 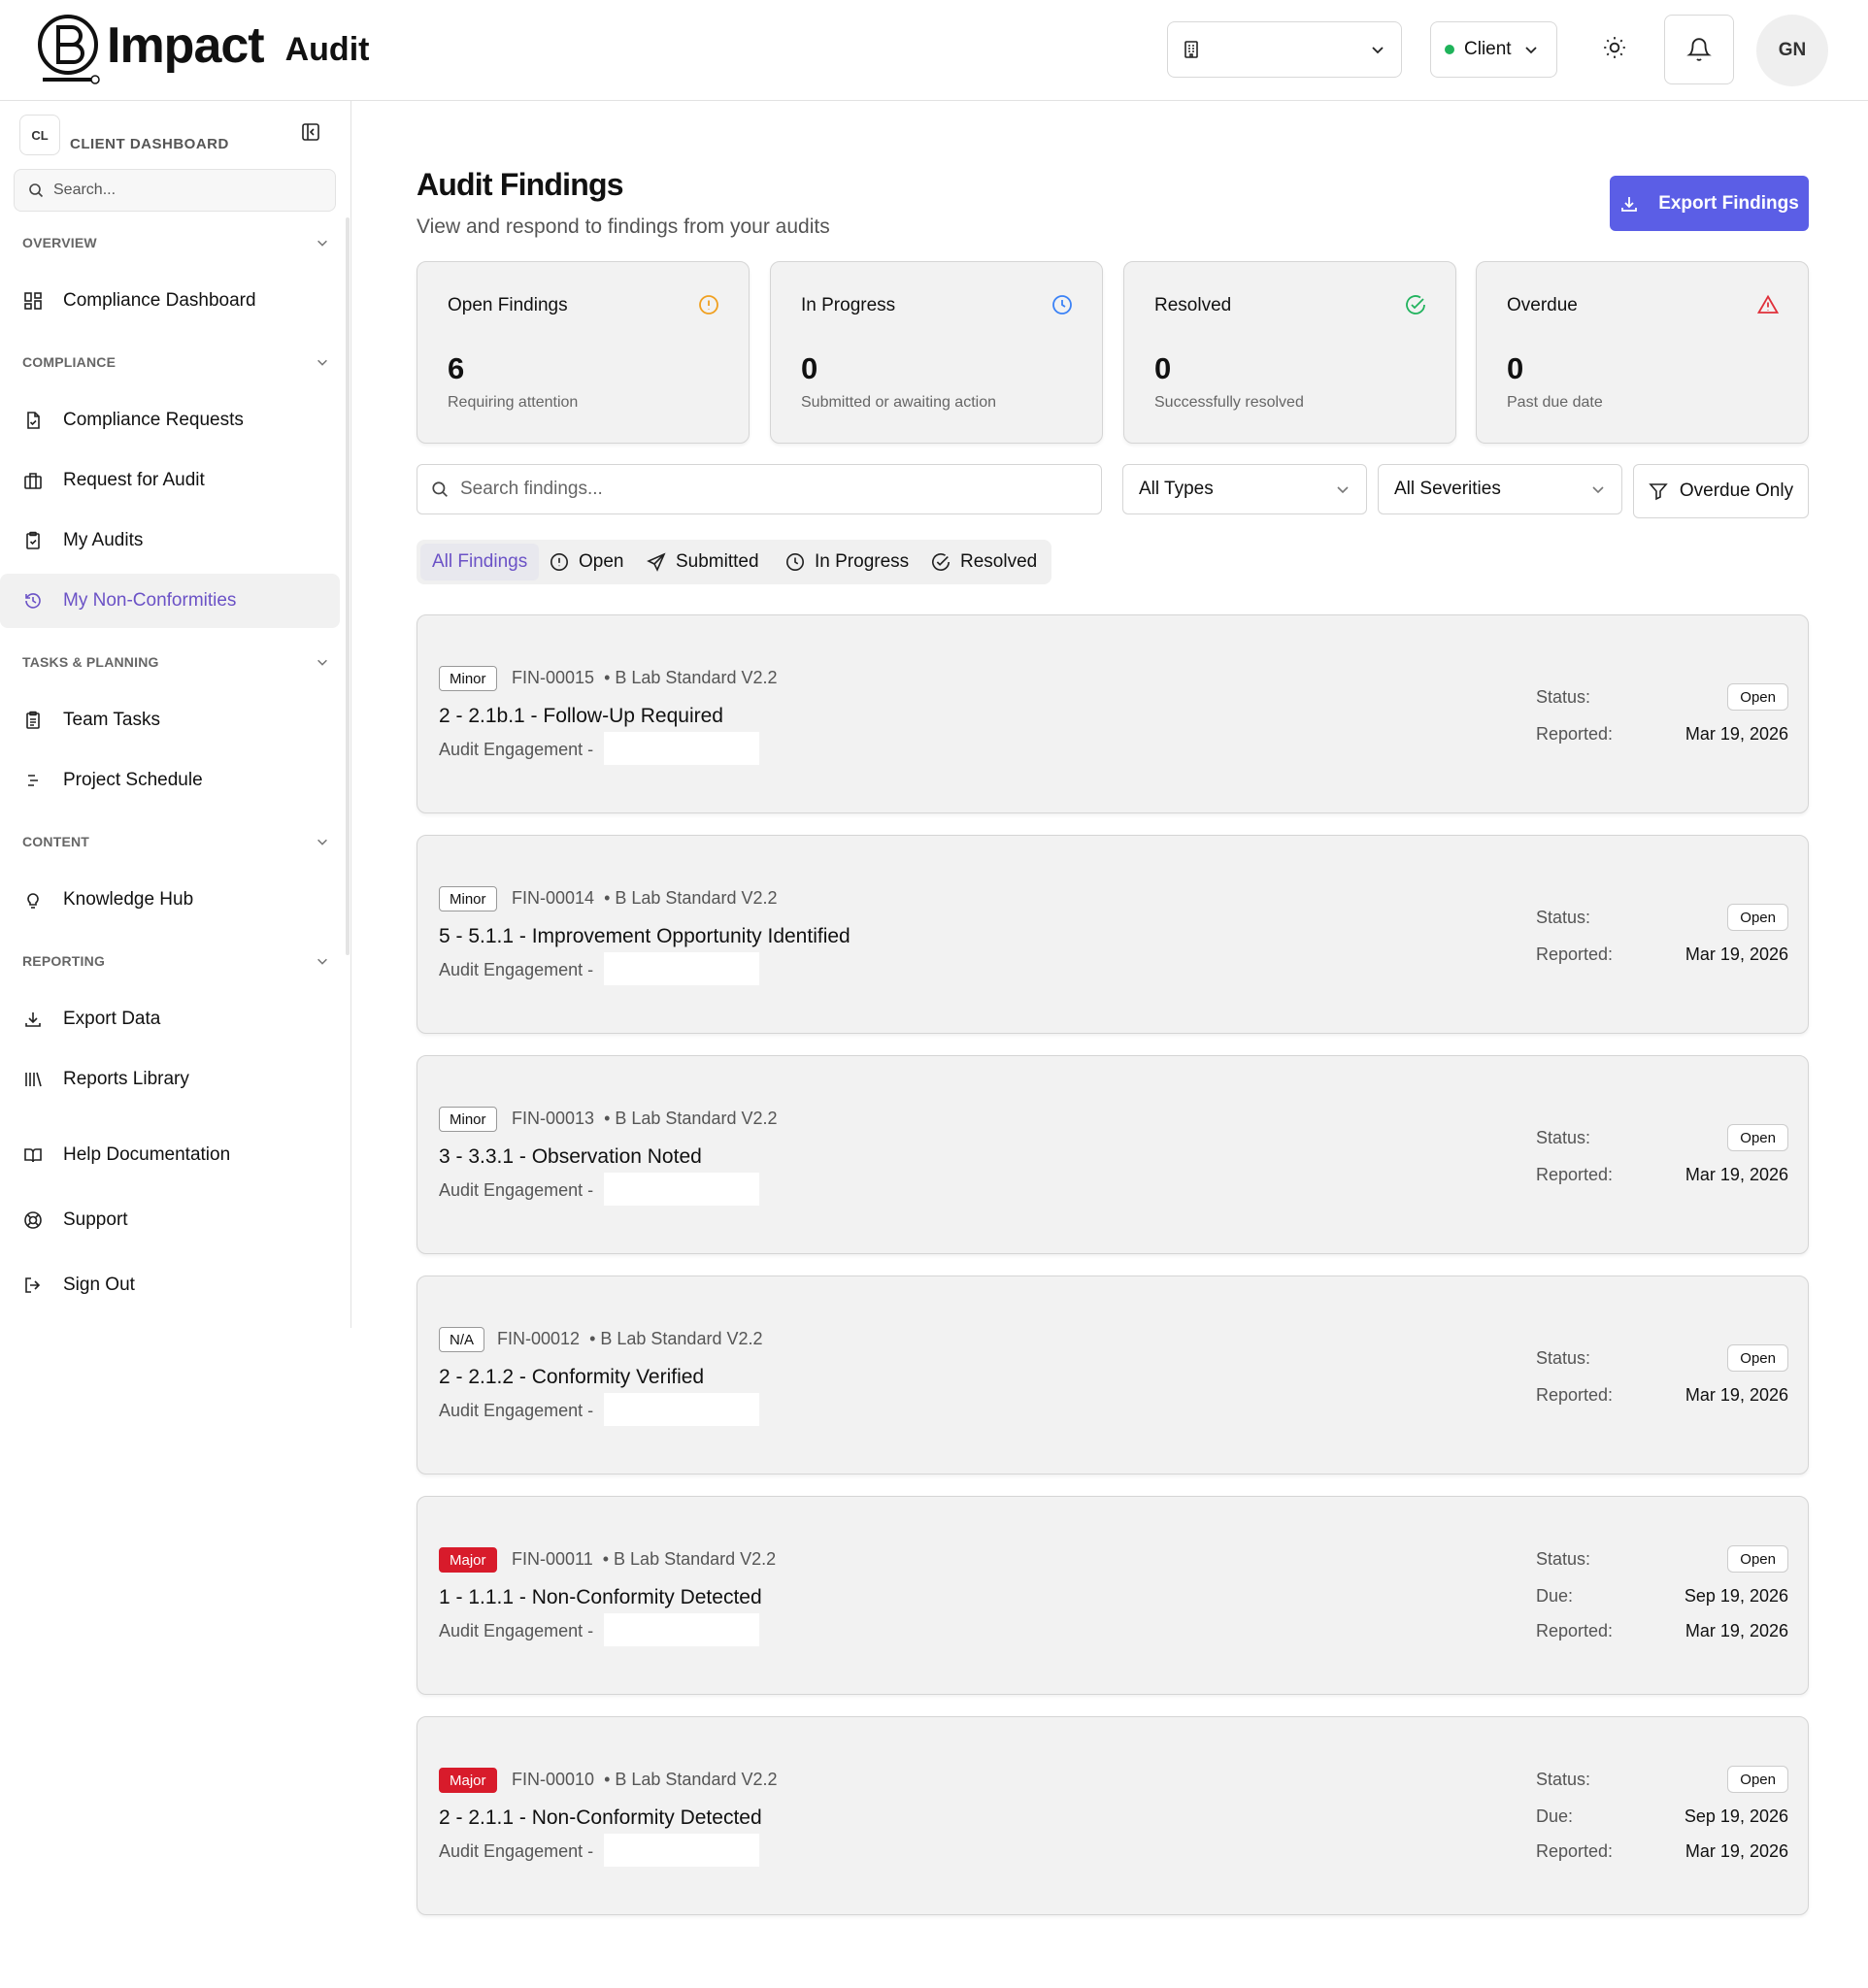 What do you see at coordinates (508, 305) in the screenshot?
I see `stat-label: Open Findings` at bounding box center [508, 305].